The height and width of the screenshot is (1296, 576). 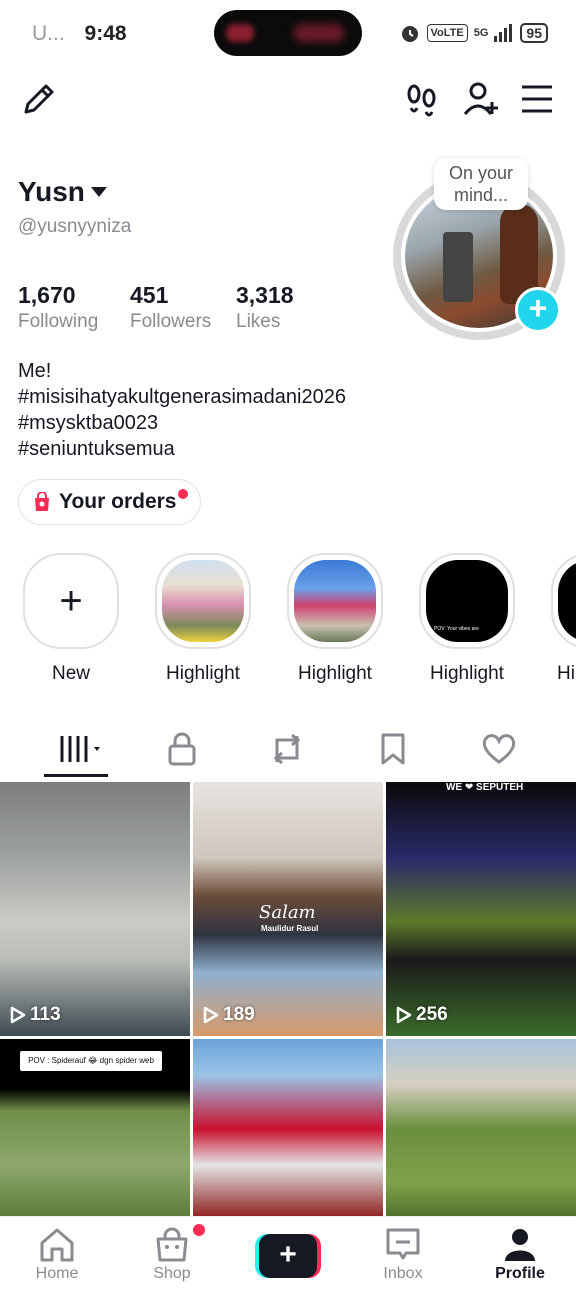 What do you see at coordinates (39, 99) in the screenshot?
I see `edit-pencil-icon` at bounding box center [39, 99].